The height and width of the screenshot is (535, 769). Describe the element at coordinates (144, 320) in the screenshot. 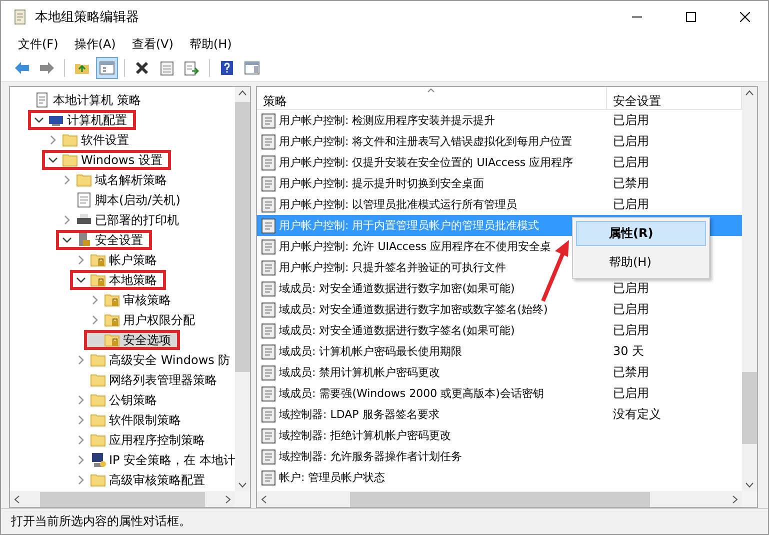

I see `tree-item: 用户权限分配` at that location.